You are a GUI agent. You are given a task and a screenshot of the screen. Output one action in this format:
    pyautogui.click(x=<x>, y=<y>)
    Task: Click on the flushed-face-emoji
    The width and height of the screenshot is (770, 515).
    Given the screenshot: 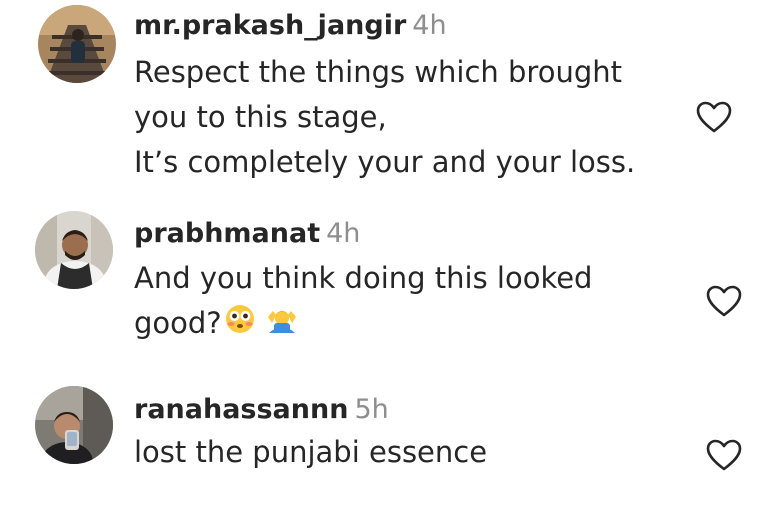 What is the action you would take?
    pyautogui.click(x=240, y=325)
    